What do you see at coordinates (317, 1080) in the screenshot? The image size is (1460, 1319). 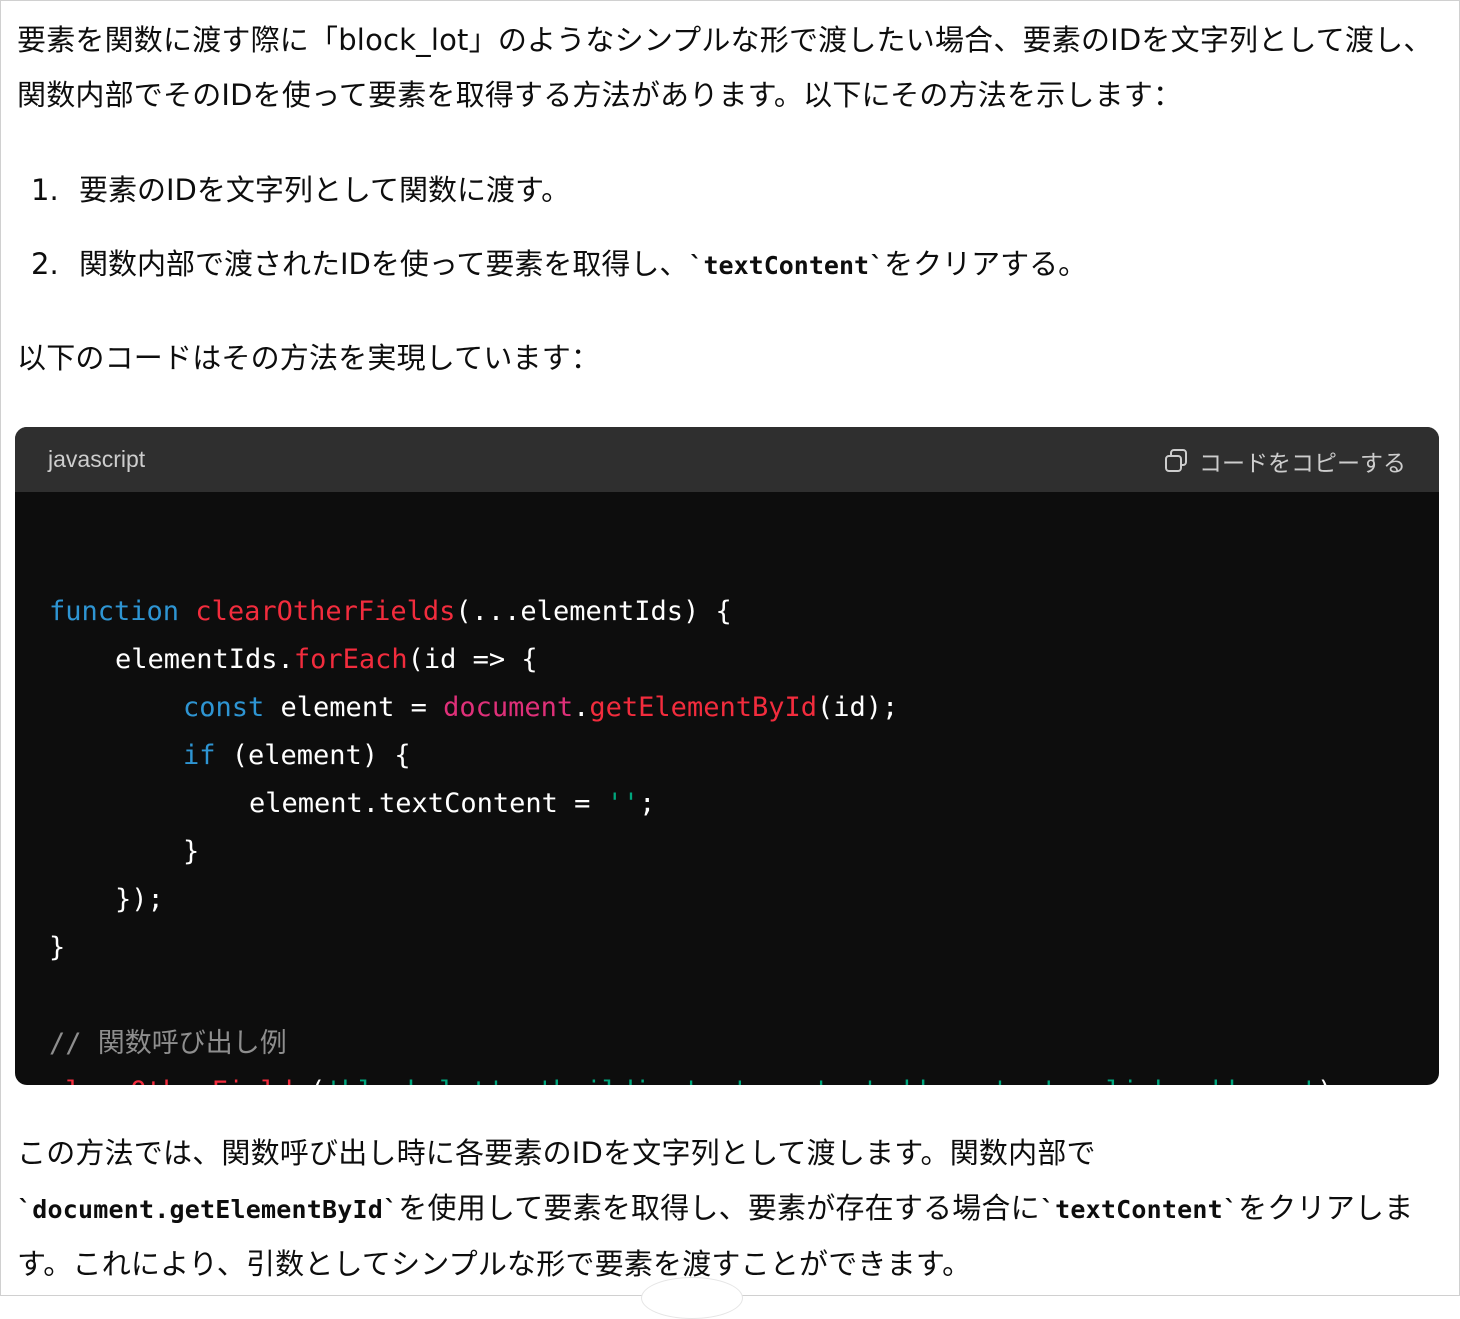 I see `code-token: (` at bounding box center [317, 1080].